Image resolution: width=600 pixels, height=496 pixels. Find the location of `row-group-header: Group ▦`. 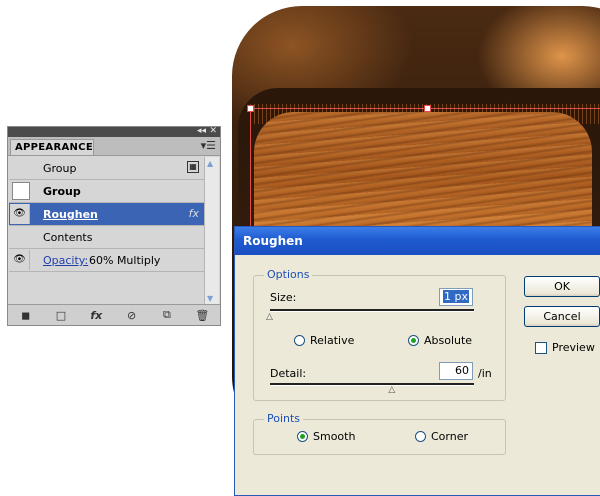

row-group-header: Group ▦ is located at coordinates (107, 168).